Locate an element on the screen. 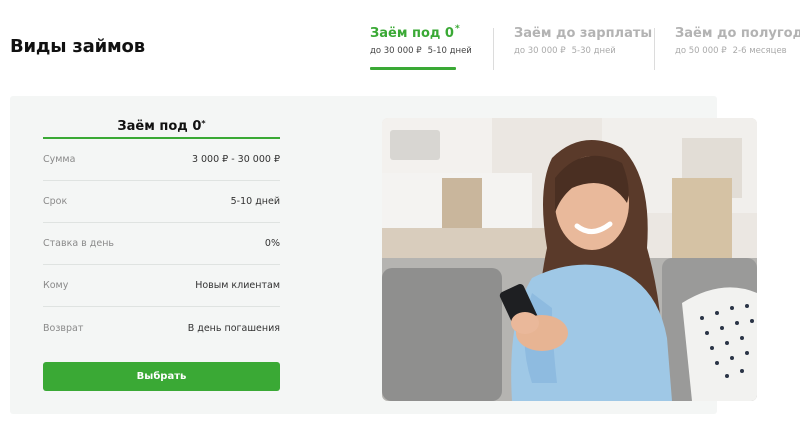 This screenshot has width=800, height=425. param-value: 3 000 ₽ - 30 000 ₽ is located at coordinates (235, 159).